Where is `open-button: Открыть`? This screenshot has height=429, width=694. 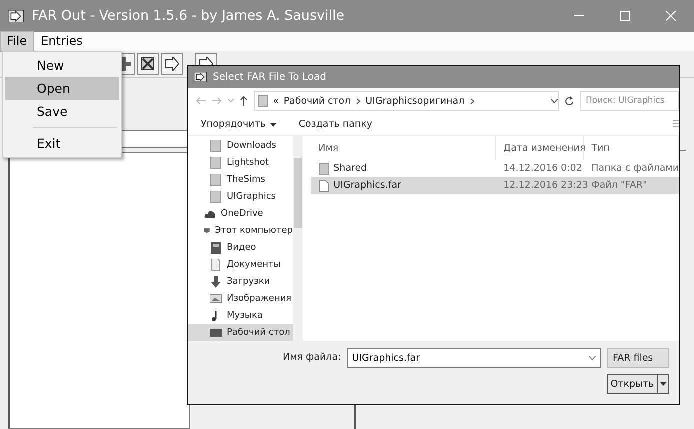 open-button: Открыть is located at coordinates (638, 384).